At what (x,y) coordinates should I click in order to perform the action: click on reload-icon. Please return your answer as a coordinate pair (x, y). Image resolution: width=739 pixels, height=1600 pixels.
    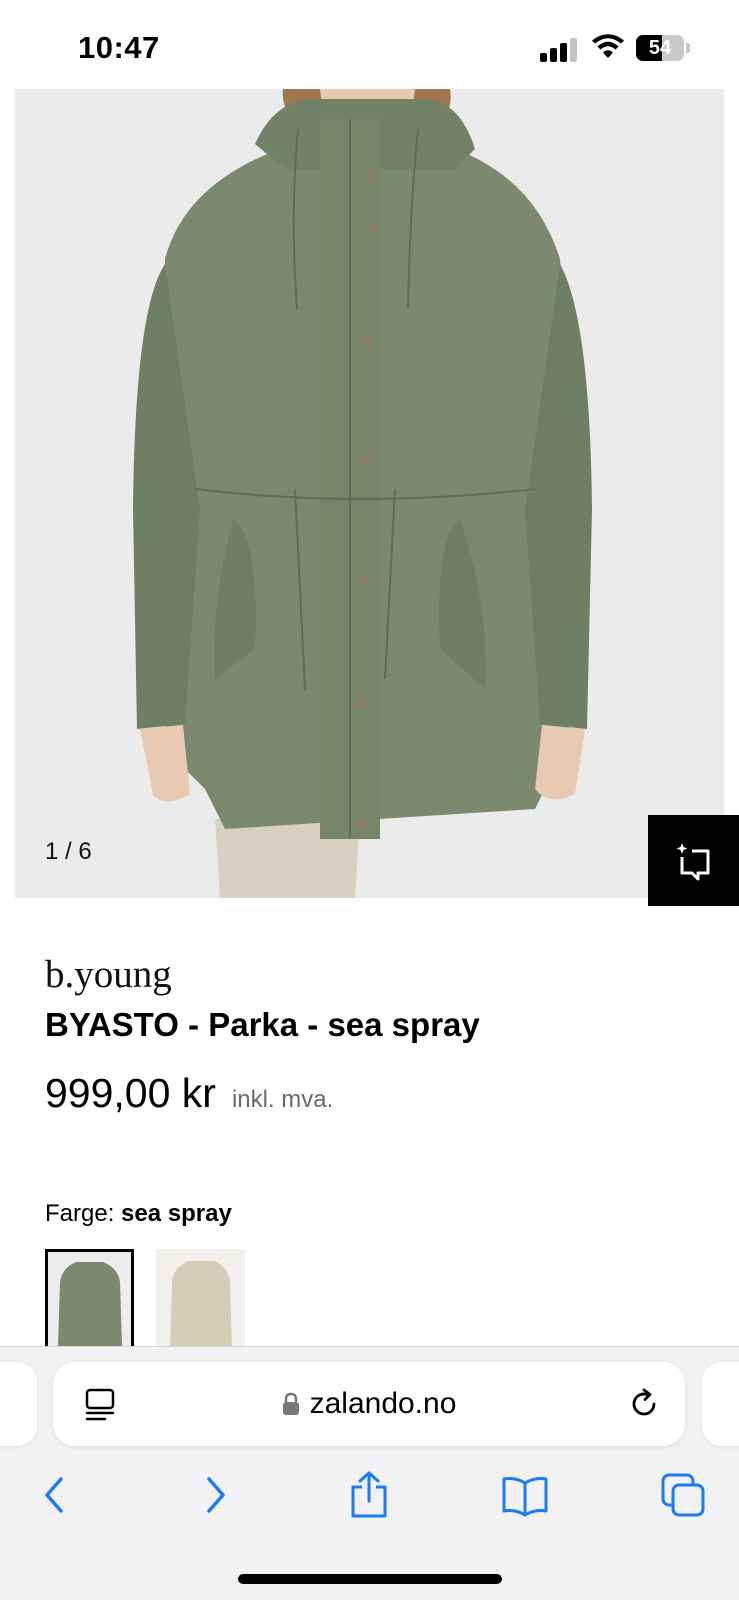
    Looking at the image, I should click on (644, 1404).